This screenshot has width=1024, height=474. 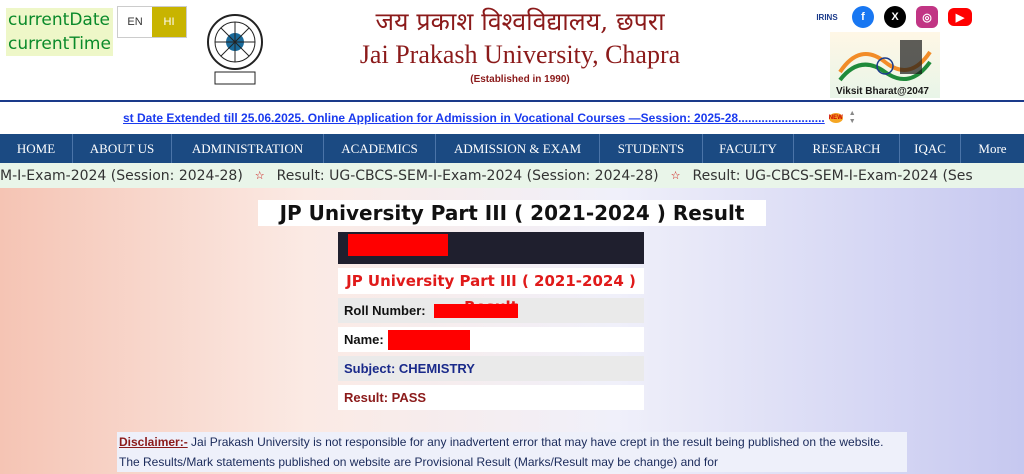 What do you see at coordinates (59, 44) in the screenshot?
I see `current-time: currentTime` at bounding box center [59, 44].